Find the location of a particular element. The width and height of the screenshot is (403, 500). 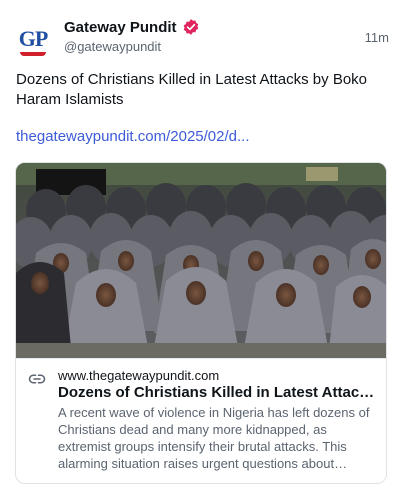

card-divider is located at coordinates (201, 358).